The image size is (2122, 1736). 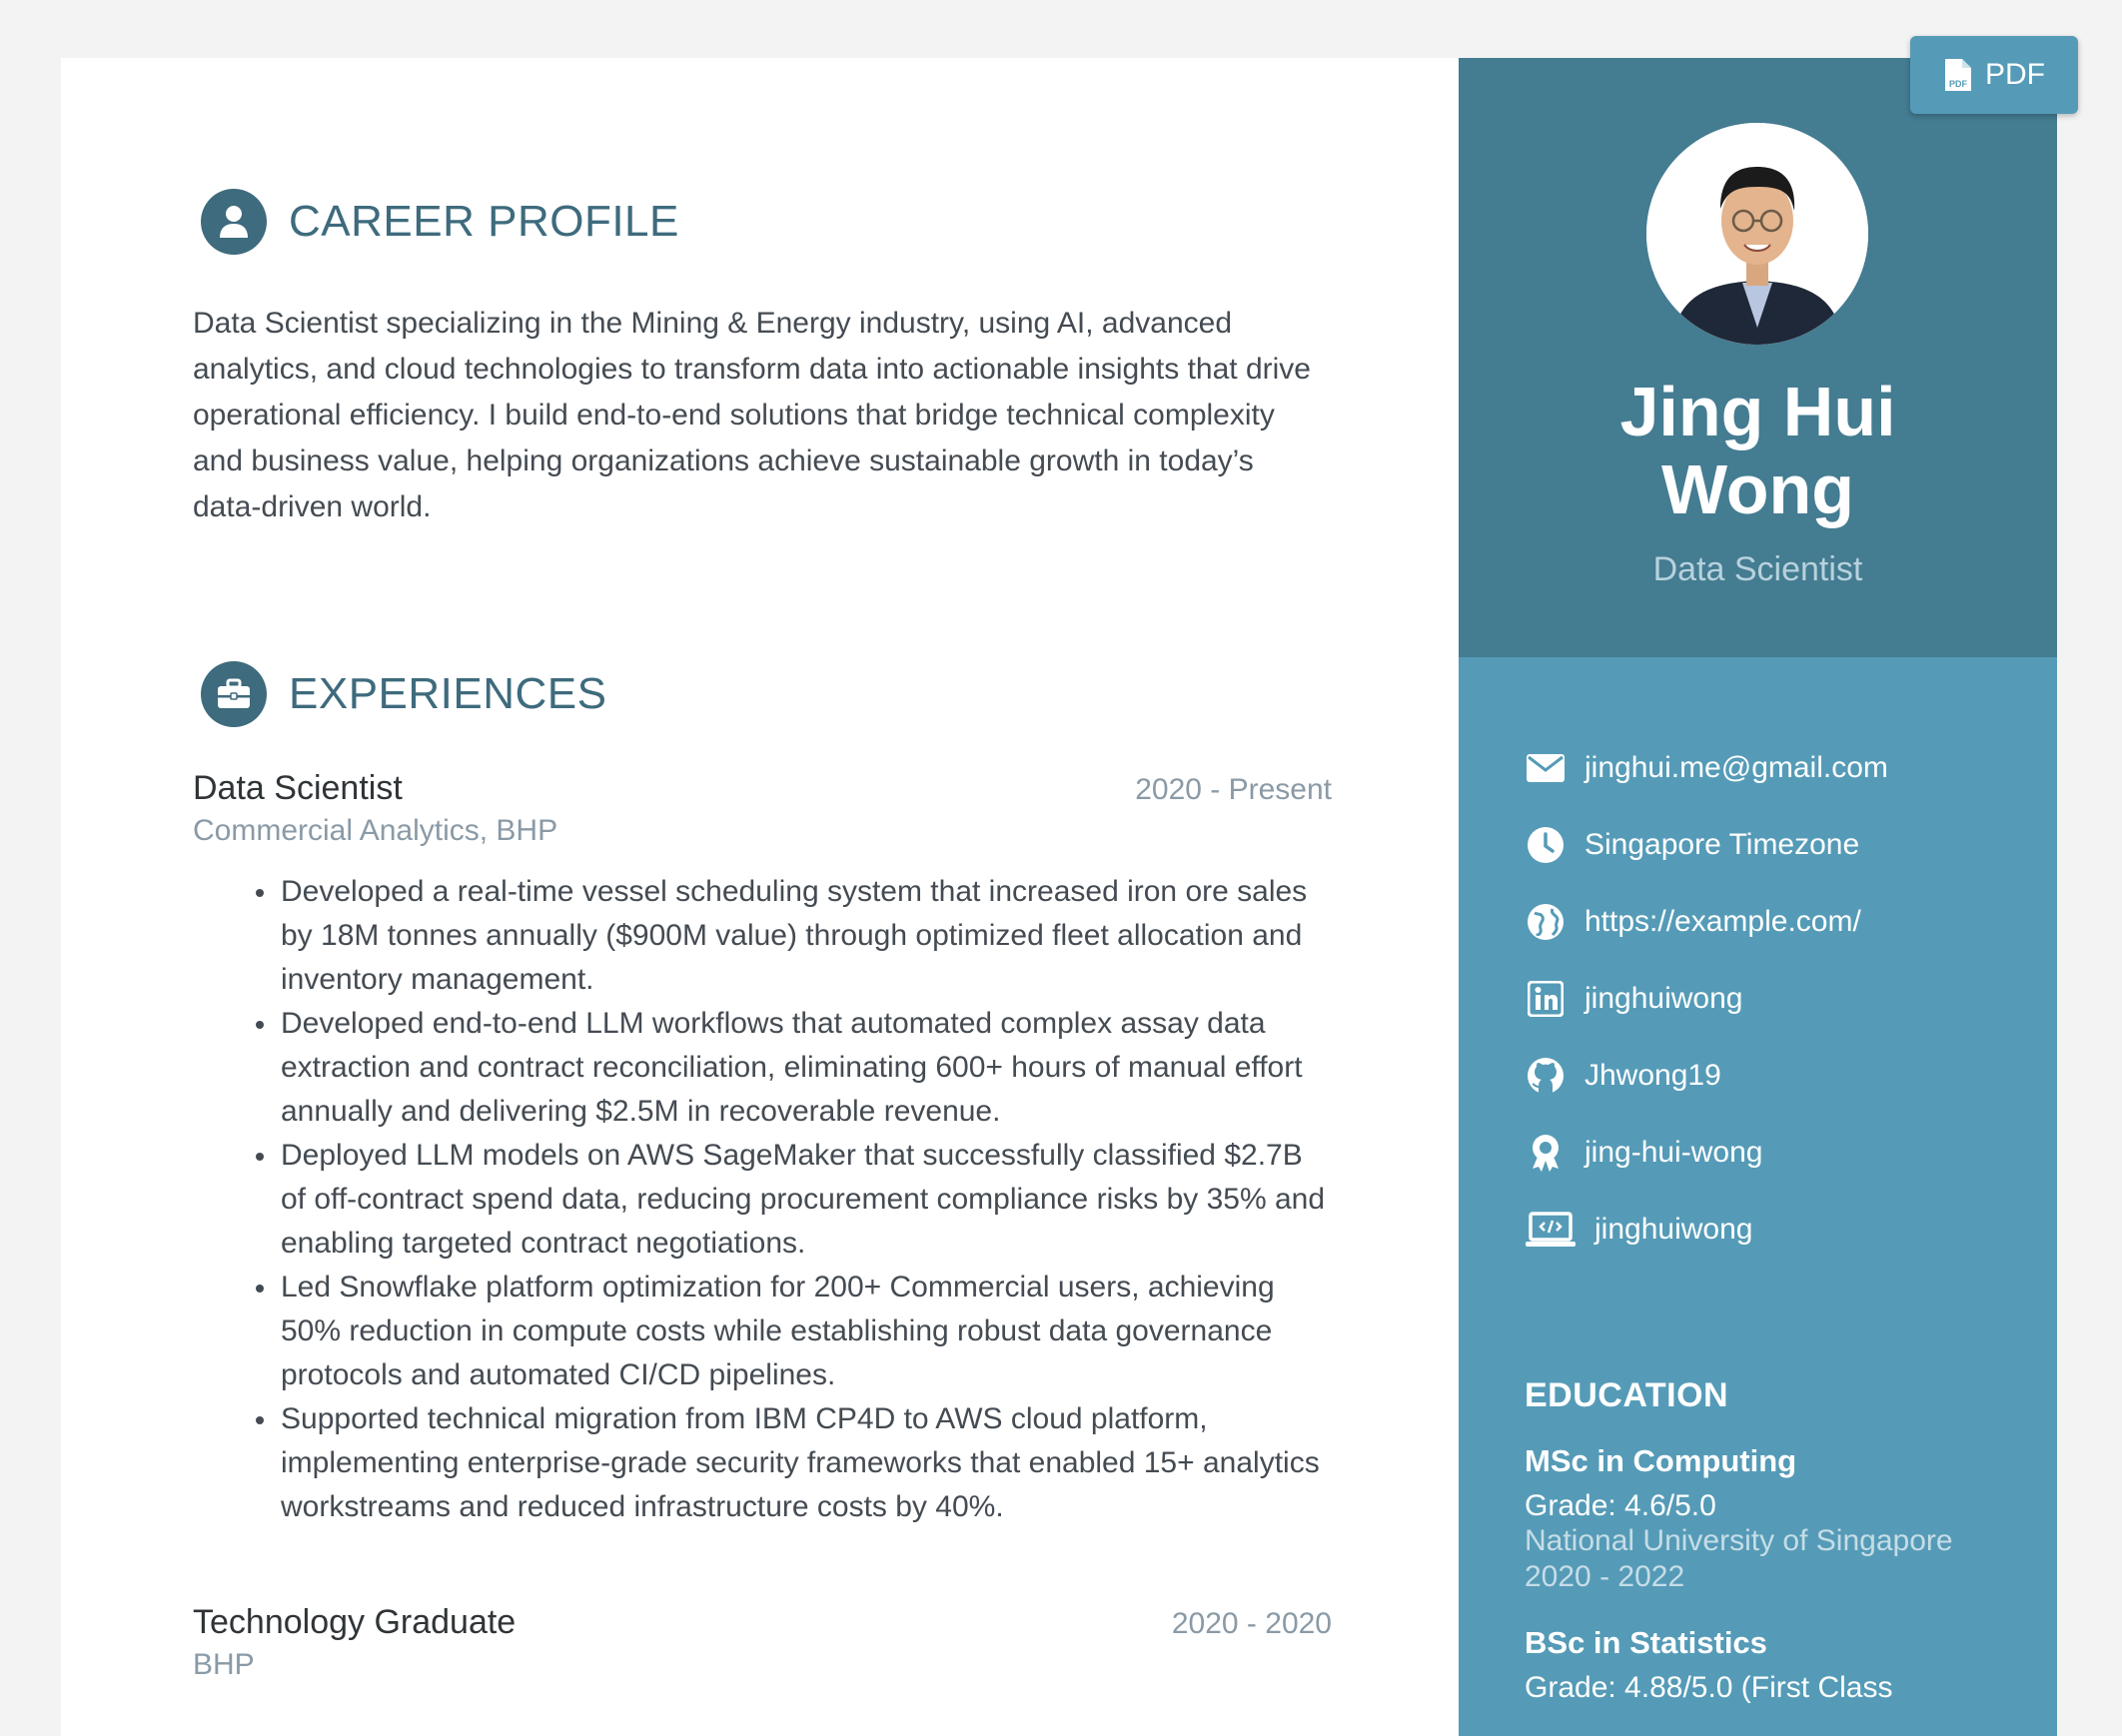 I want to click on job-company: BHP, so click(x=224, y=1664).